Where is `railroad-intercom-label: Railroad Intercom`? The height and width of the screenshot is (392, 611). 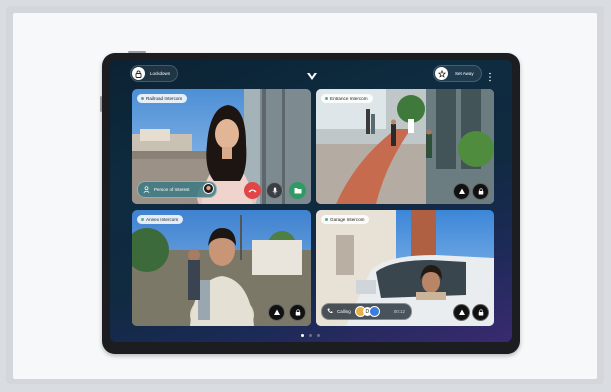
railroad-intercom-label: Railroad Intercom is located at coordinates (162, 98).